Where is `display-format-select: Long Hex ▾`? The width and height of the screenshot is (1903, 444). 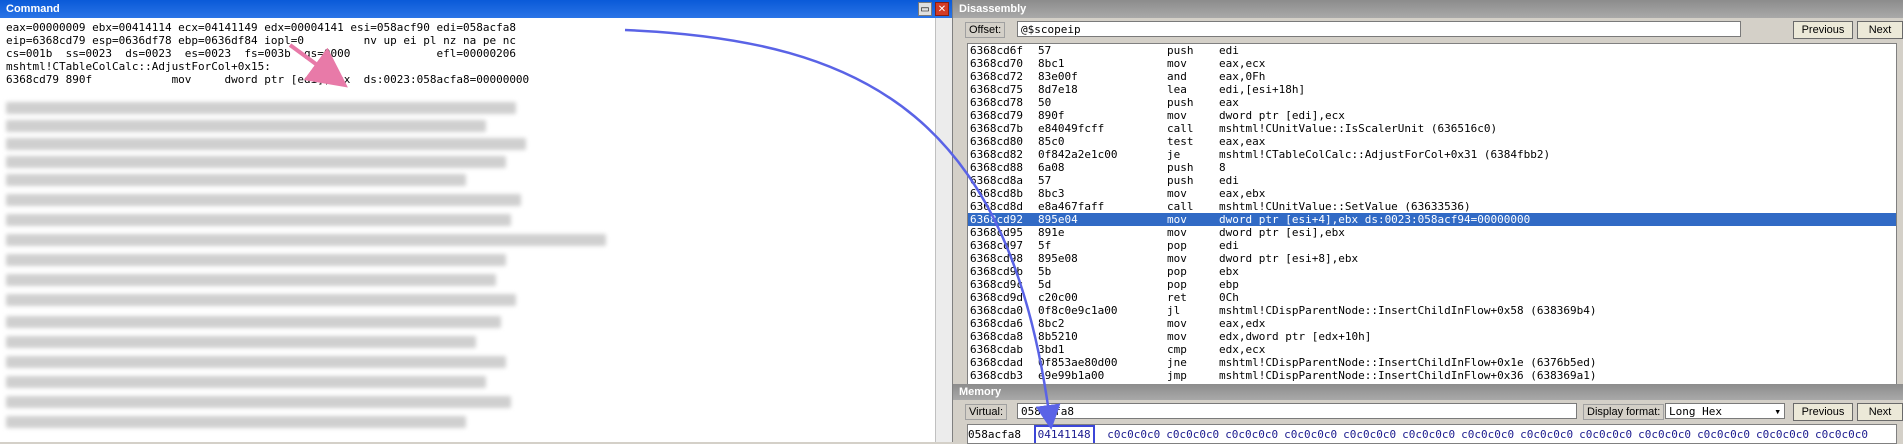
display-format-select: Long Hex ▾ is located at coordinates (1725, 411).